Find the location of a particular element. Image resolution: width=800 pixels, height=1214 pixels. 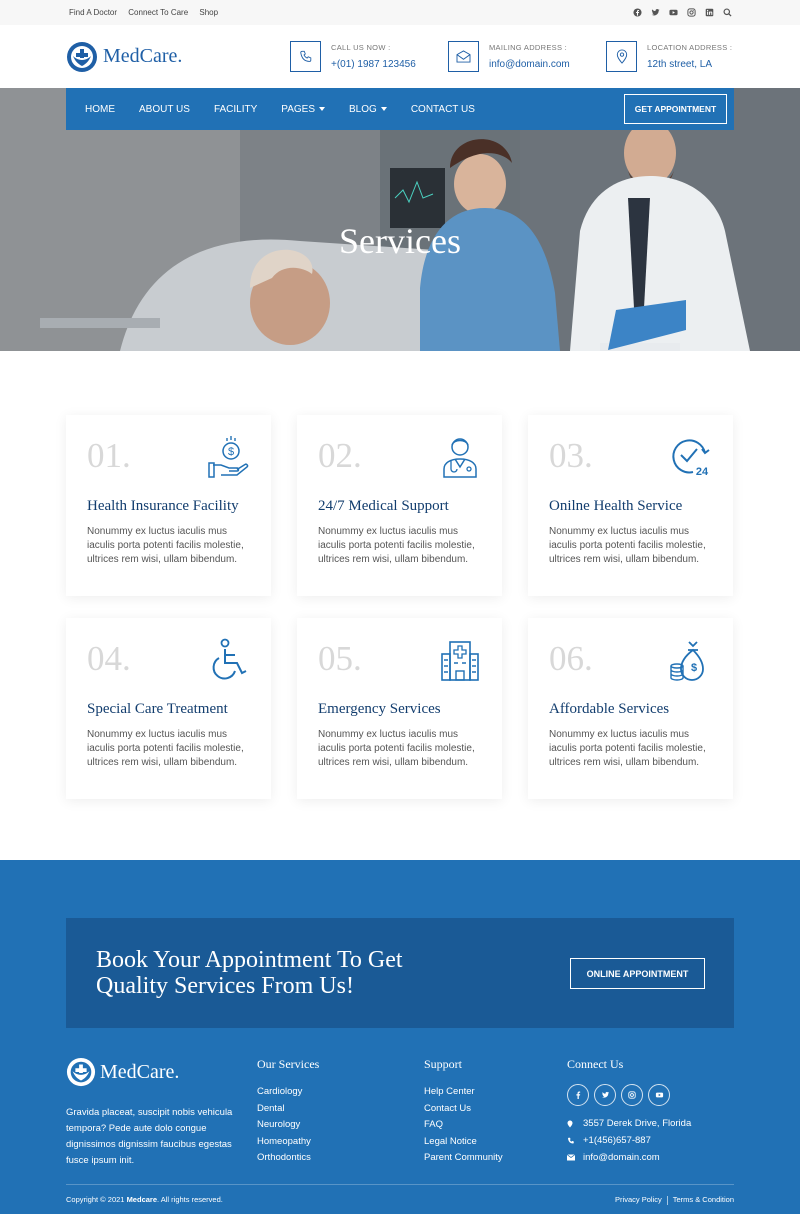

footer-link-legal-notice: Legal Notice is located at coordinates (463, 1141).